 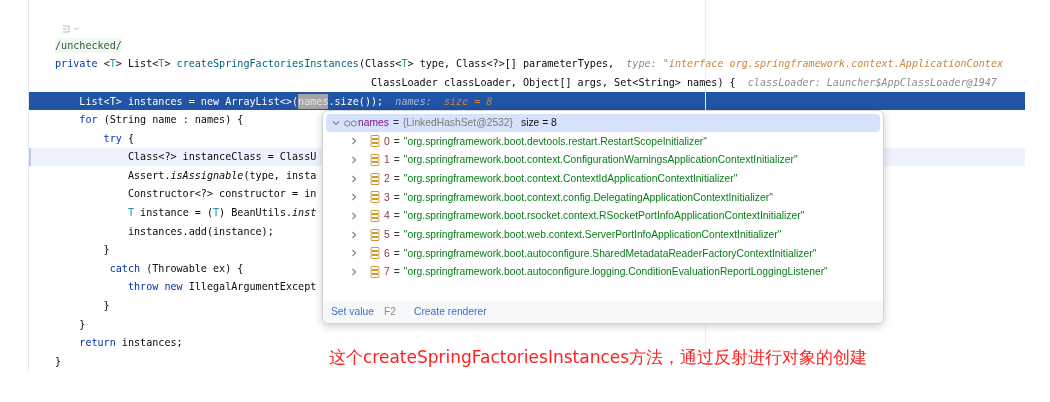 What do you see at coordinates (137, 64) in the screenshot?
I see `code-text: > List<` at bounding box center [137, 64].